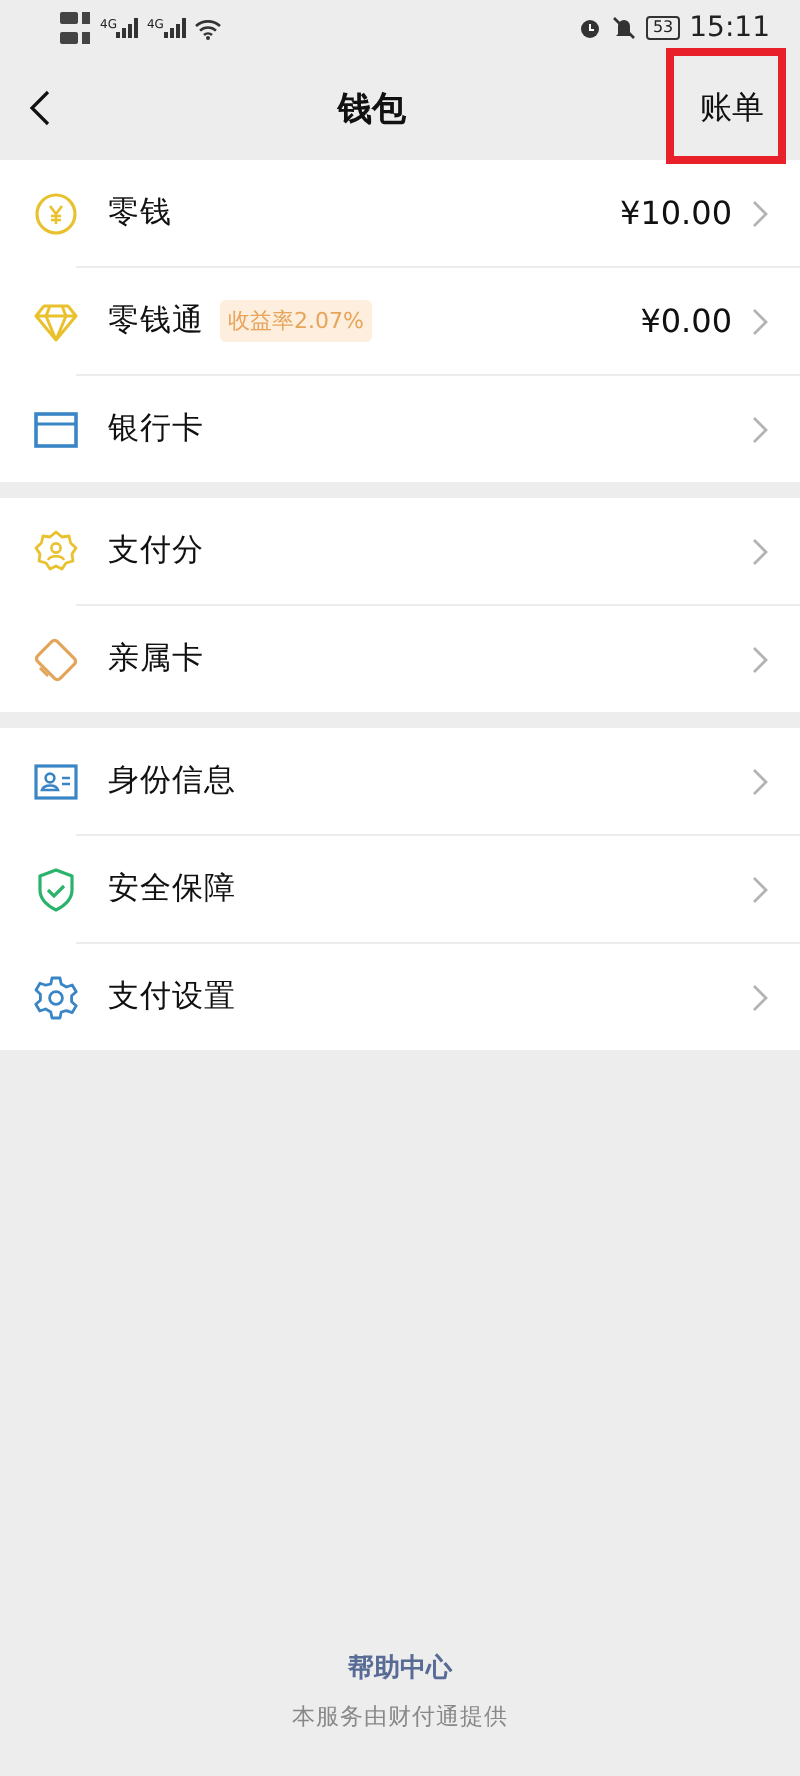  What do you see at coordinates (56, 997) in the screenshot?
I see `settings-icon` at bounding box center [56, 997].